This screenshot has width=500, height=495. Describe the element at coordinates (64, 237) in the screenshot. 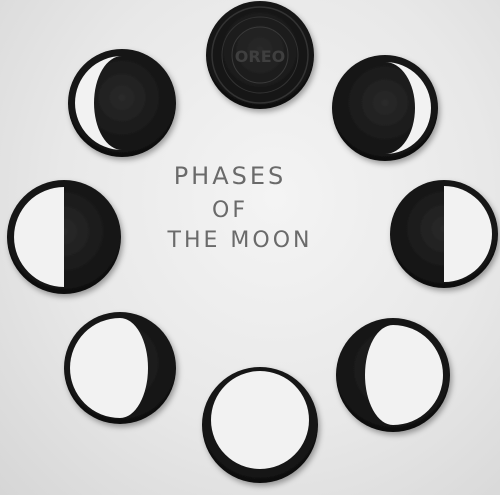

I see `last-quarter-cookie` at that location.